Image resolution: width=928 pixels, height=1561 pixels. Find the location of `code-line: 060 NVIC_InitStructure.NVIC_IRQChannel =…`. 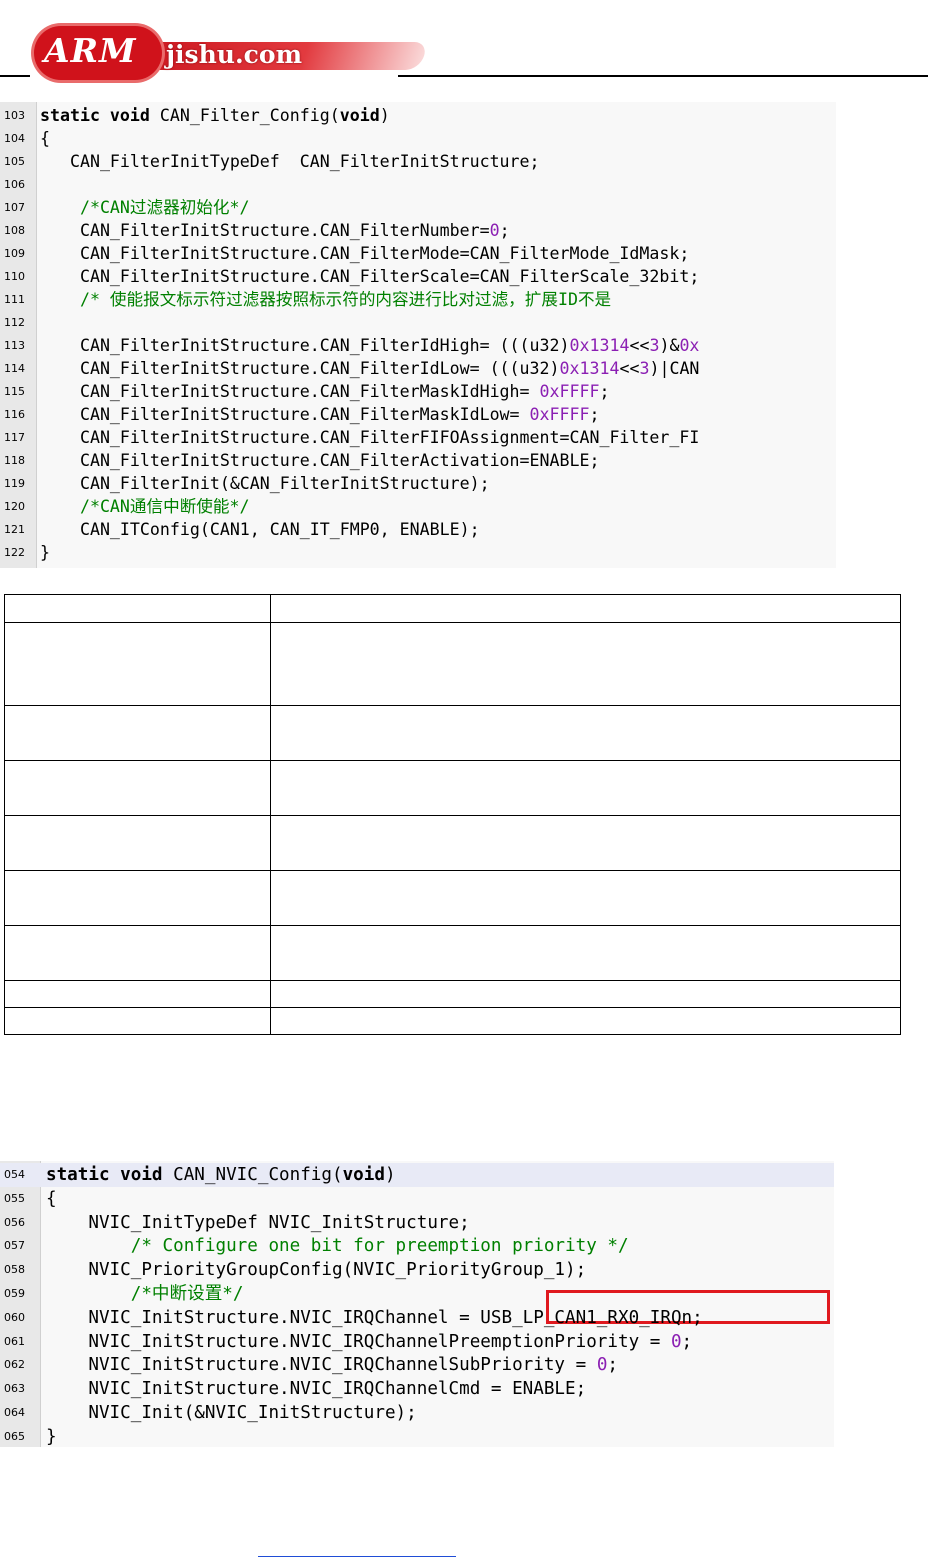

code-line: 060 NVIC_InitStructure.NVIC_IRQChannel =… is located at coordinates (417, 1318).